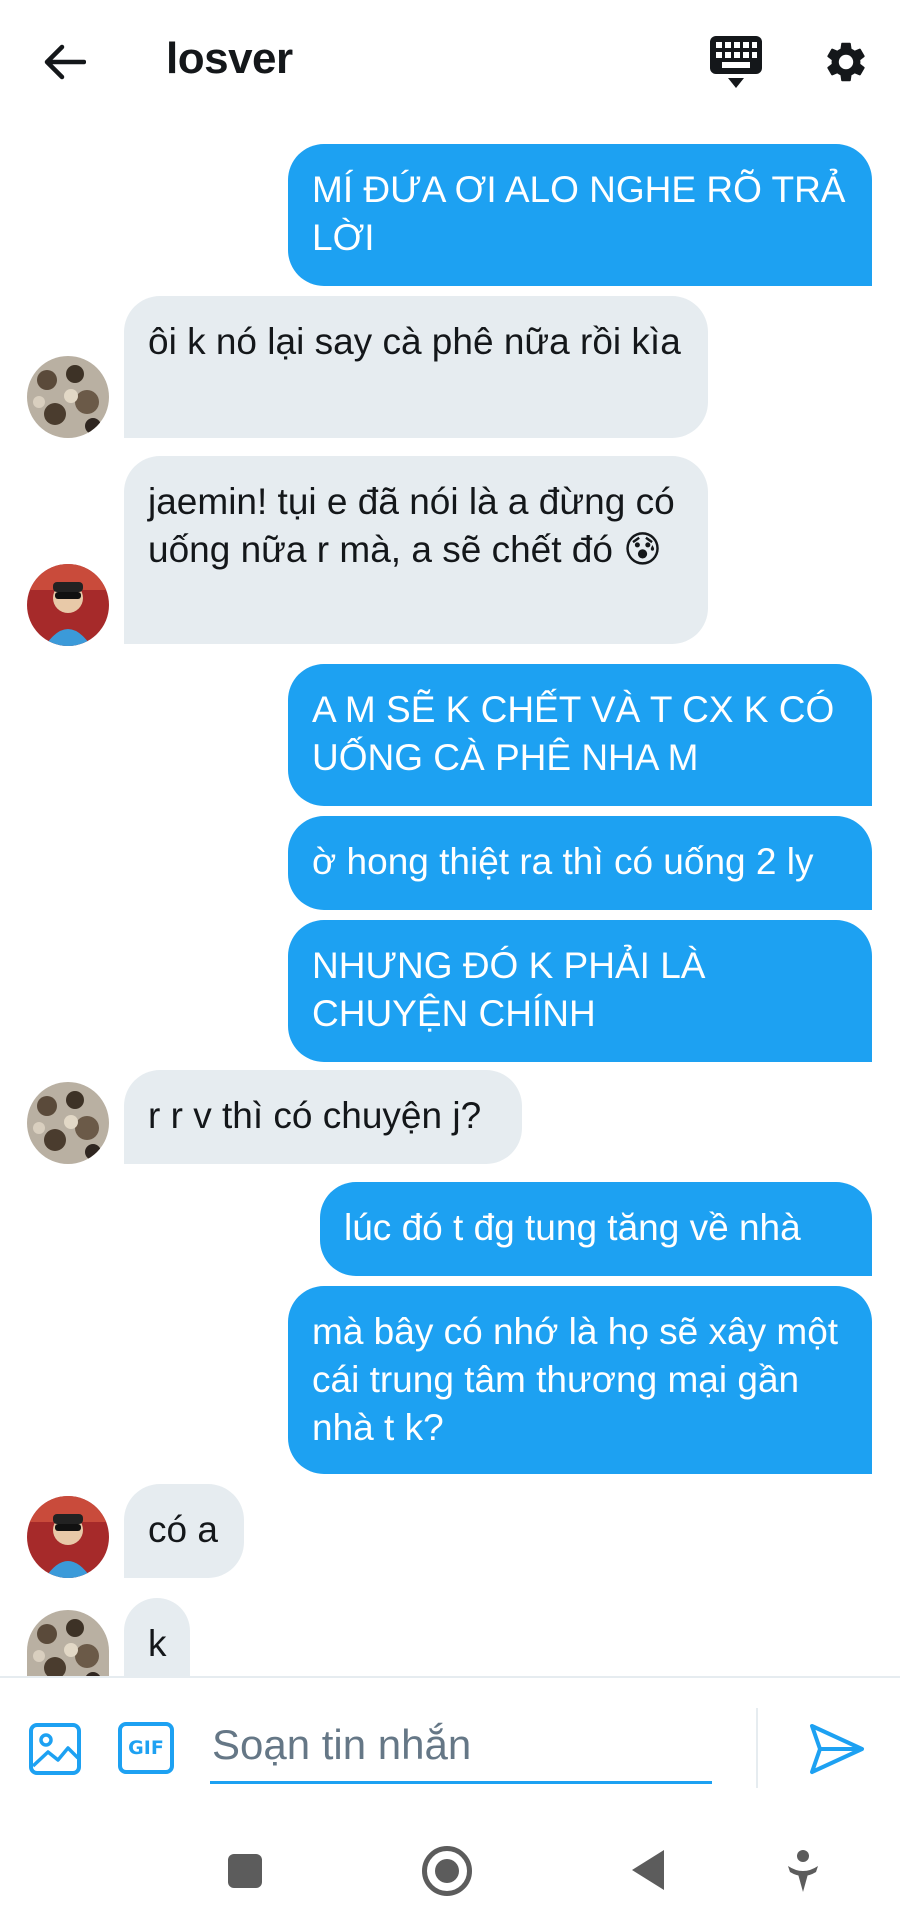 This screenshot has width=900, height=1920. I want to click on gif-button: GIF, so click(146, 1748).